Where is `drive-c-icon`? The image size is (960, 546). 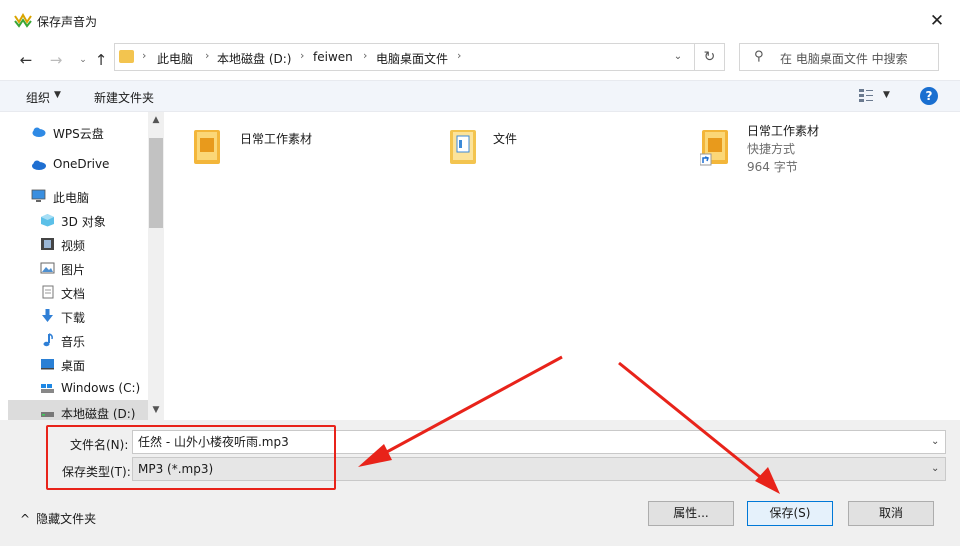 drive-c-icon is located at coordinates (47, 388).